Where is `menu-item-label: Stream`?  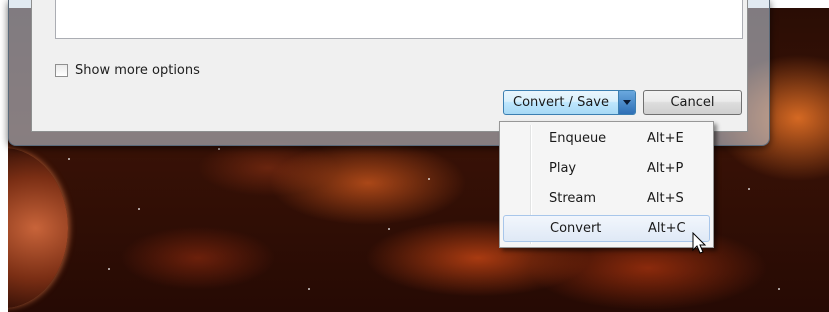 menu-item-label: Stream is located at coordinates (573, 198).